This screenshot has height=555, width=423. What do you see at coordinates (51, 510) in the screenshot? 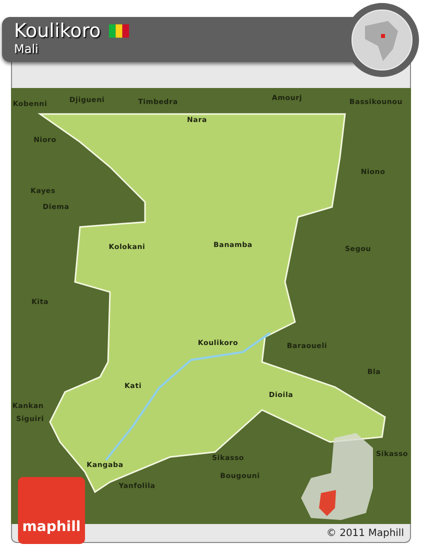
I see `brand-logo: maphill` at bounding box center [51, 510].